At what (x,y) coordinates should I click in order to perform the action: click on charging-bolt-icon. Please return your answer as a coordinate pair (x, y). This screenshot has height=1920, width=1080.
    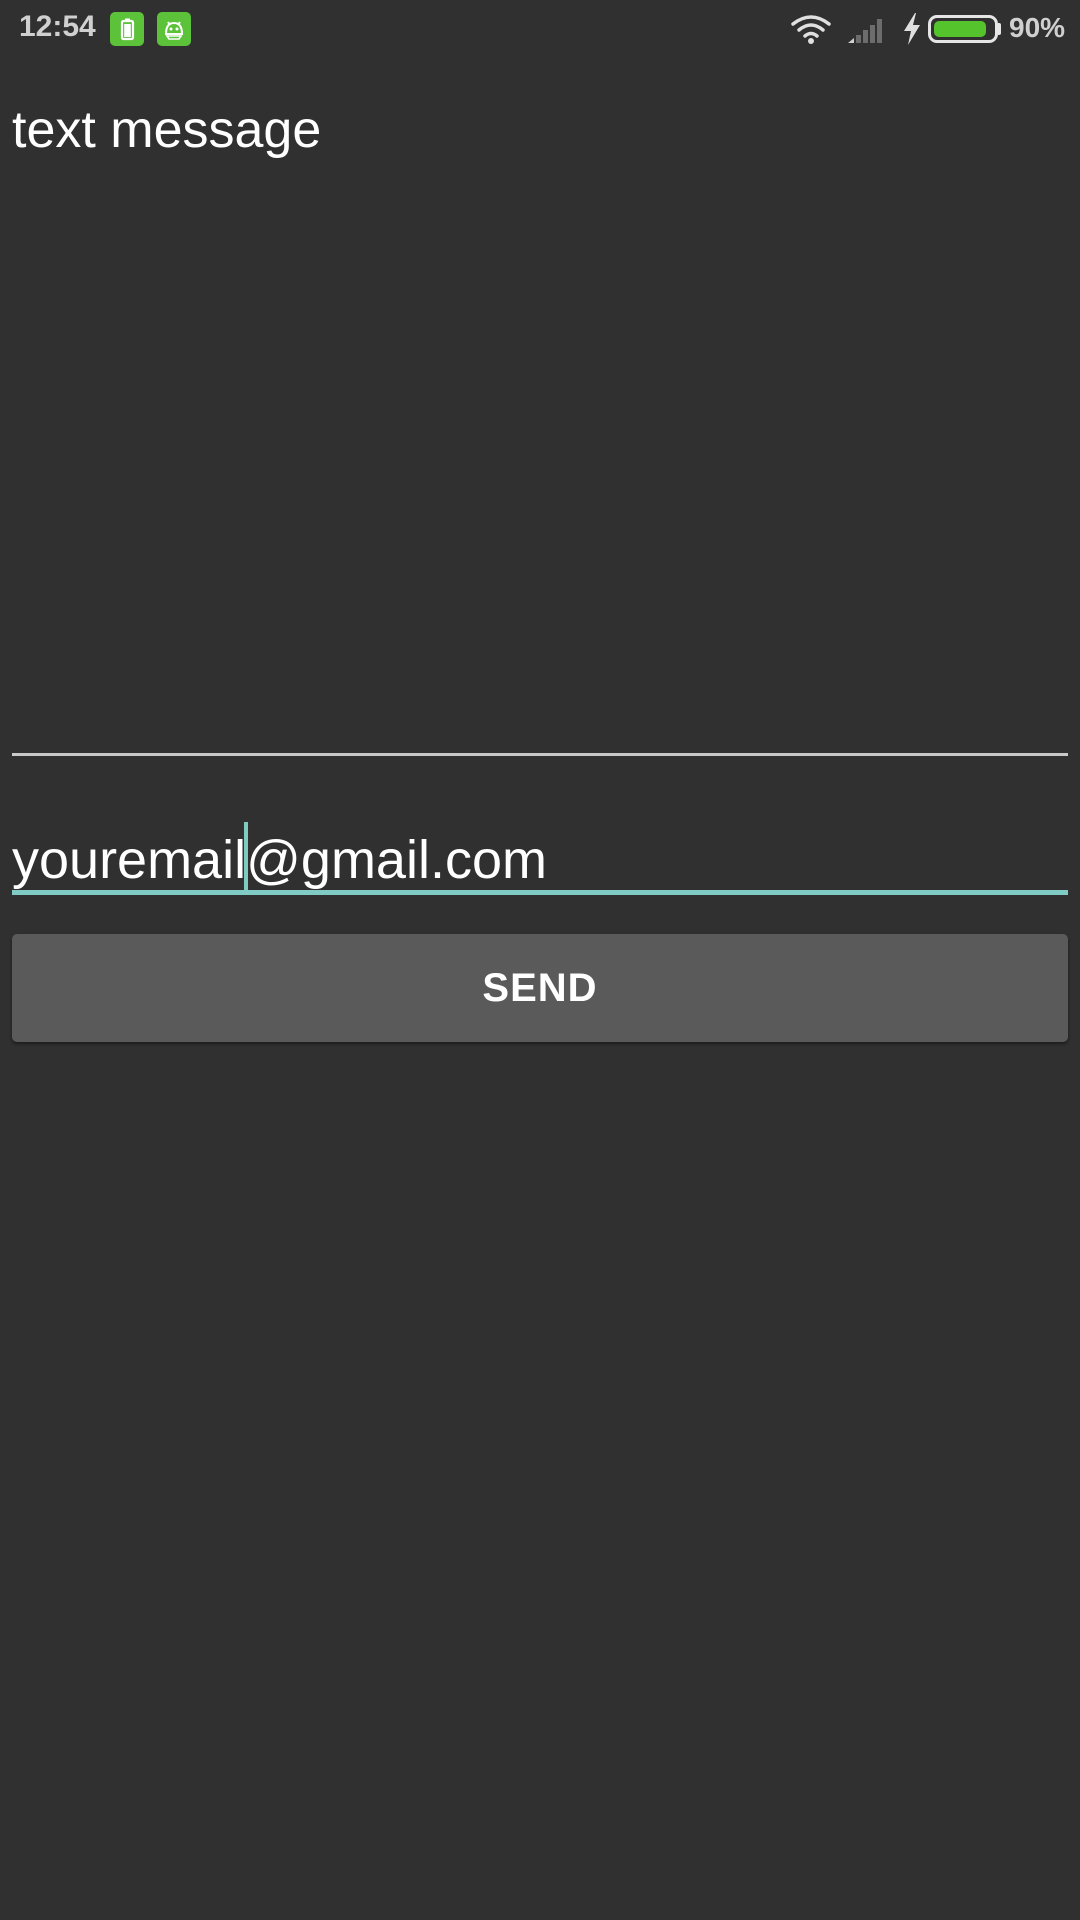
    Looking at the image, I should click on (912, 29).